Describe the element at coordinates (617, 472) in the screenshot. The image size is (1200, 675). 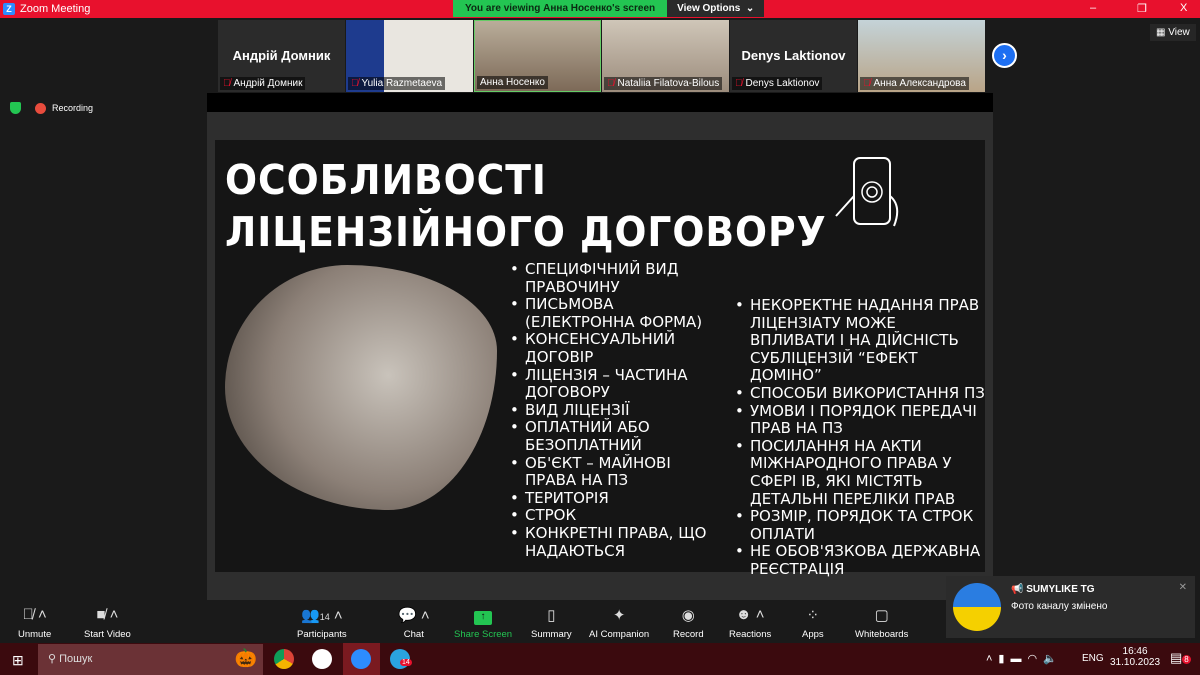
I see `bullet-item: Об'єкт – майнові права на ПЗ` at that location.